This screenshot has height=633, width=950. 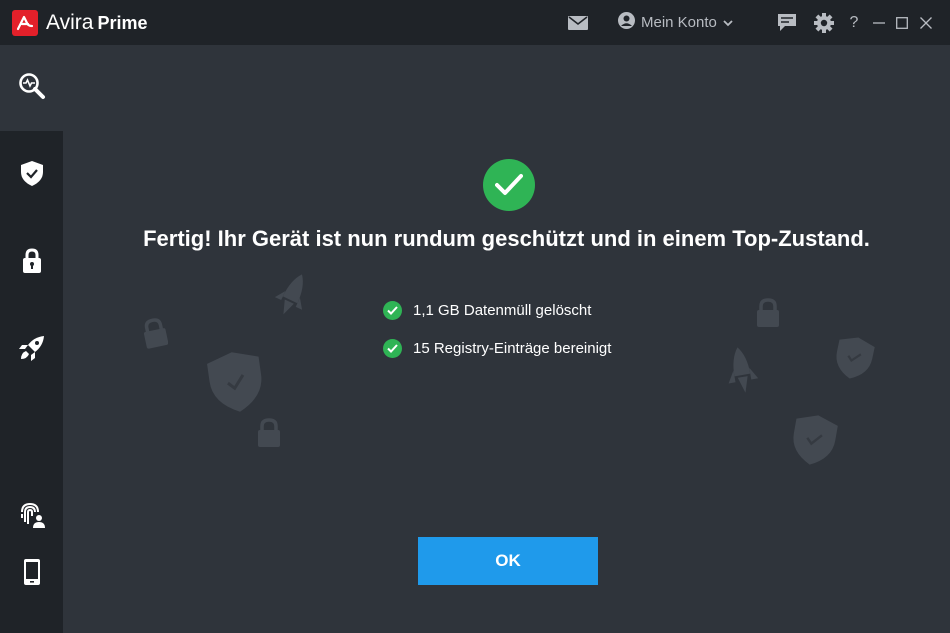 I want to click on rocket-icon, so click(x=31, y=350).